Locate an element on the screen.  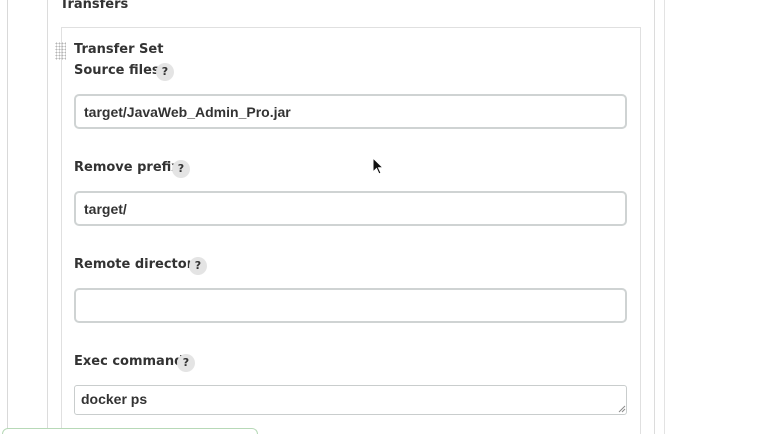
bottom-notification-tab is located at coordinates (130, 431).